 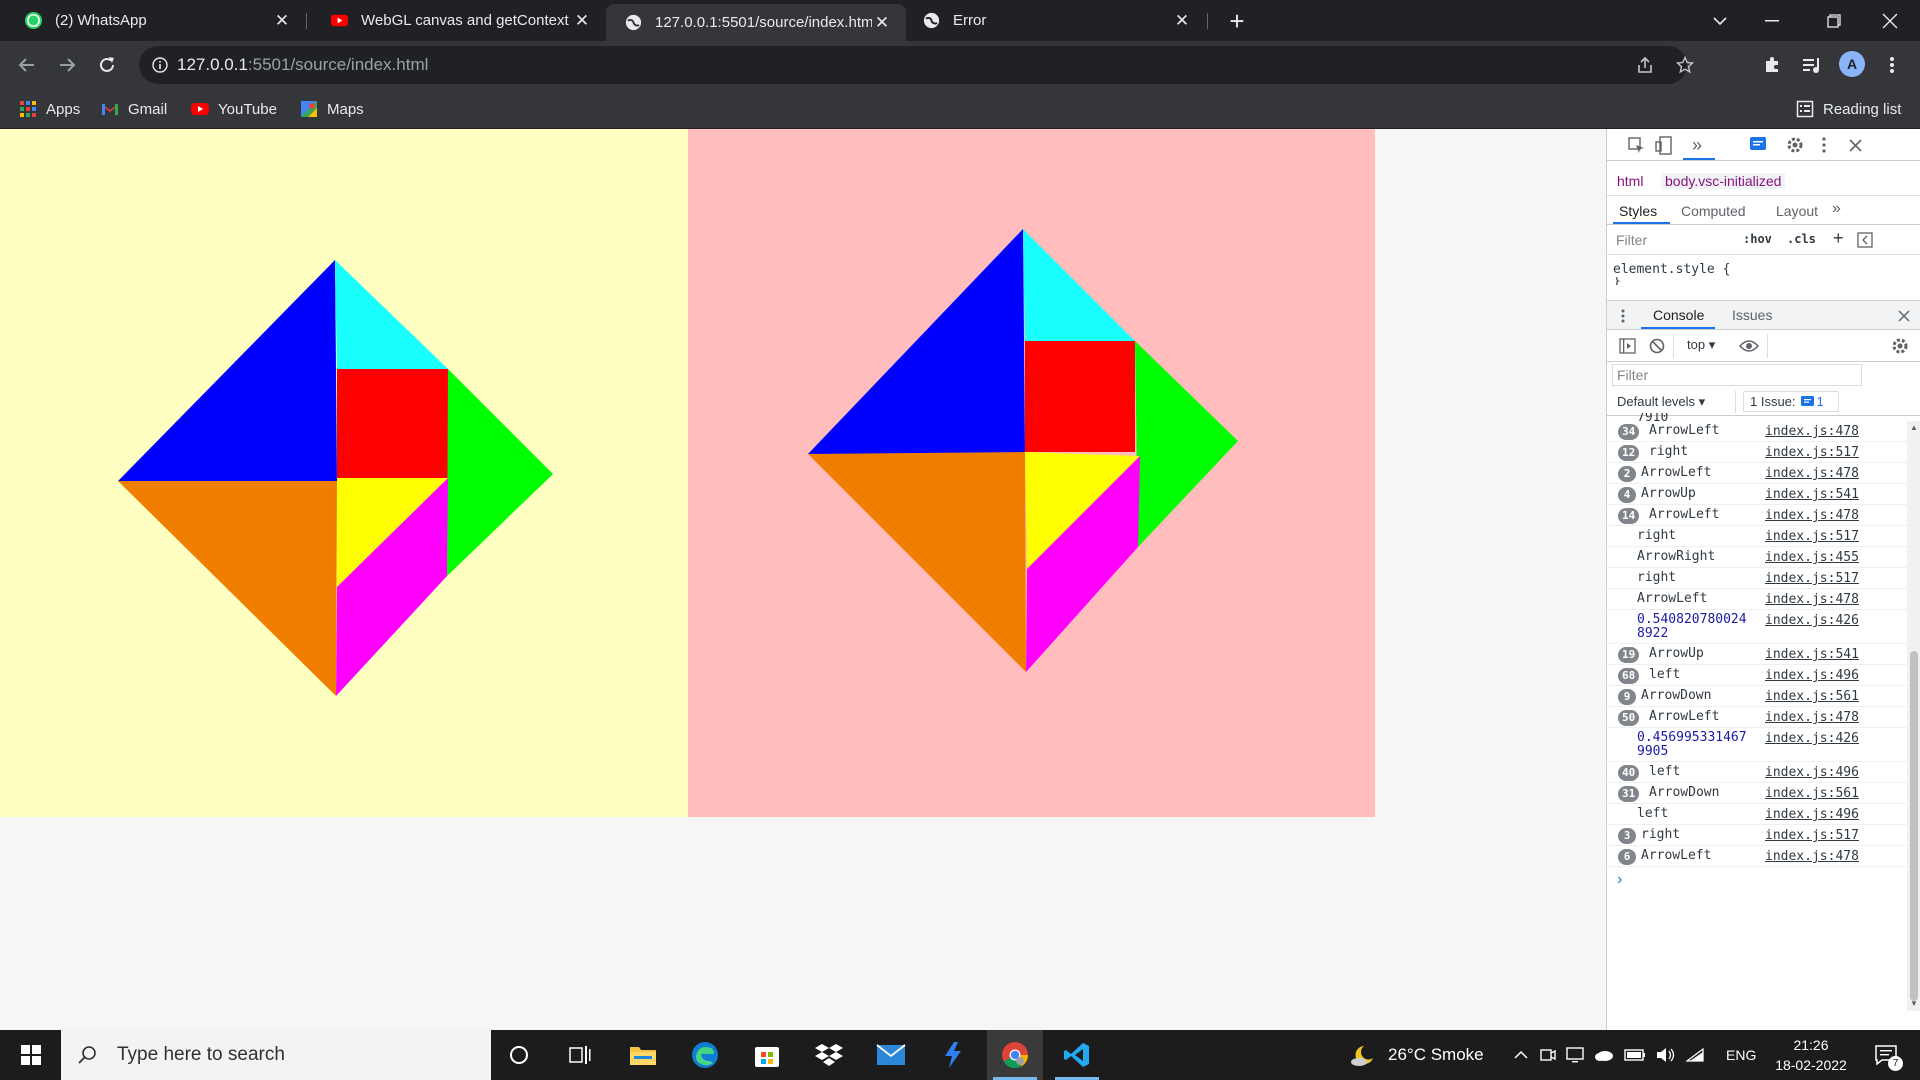 What do you see at coordinates (1417, 1055) in the screenshot?
I see `weather-widget: 26°C Smoke` at bounding box center [1417, 1055].